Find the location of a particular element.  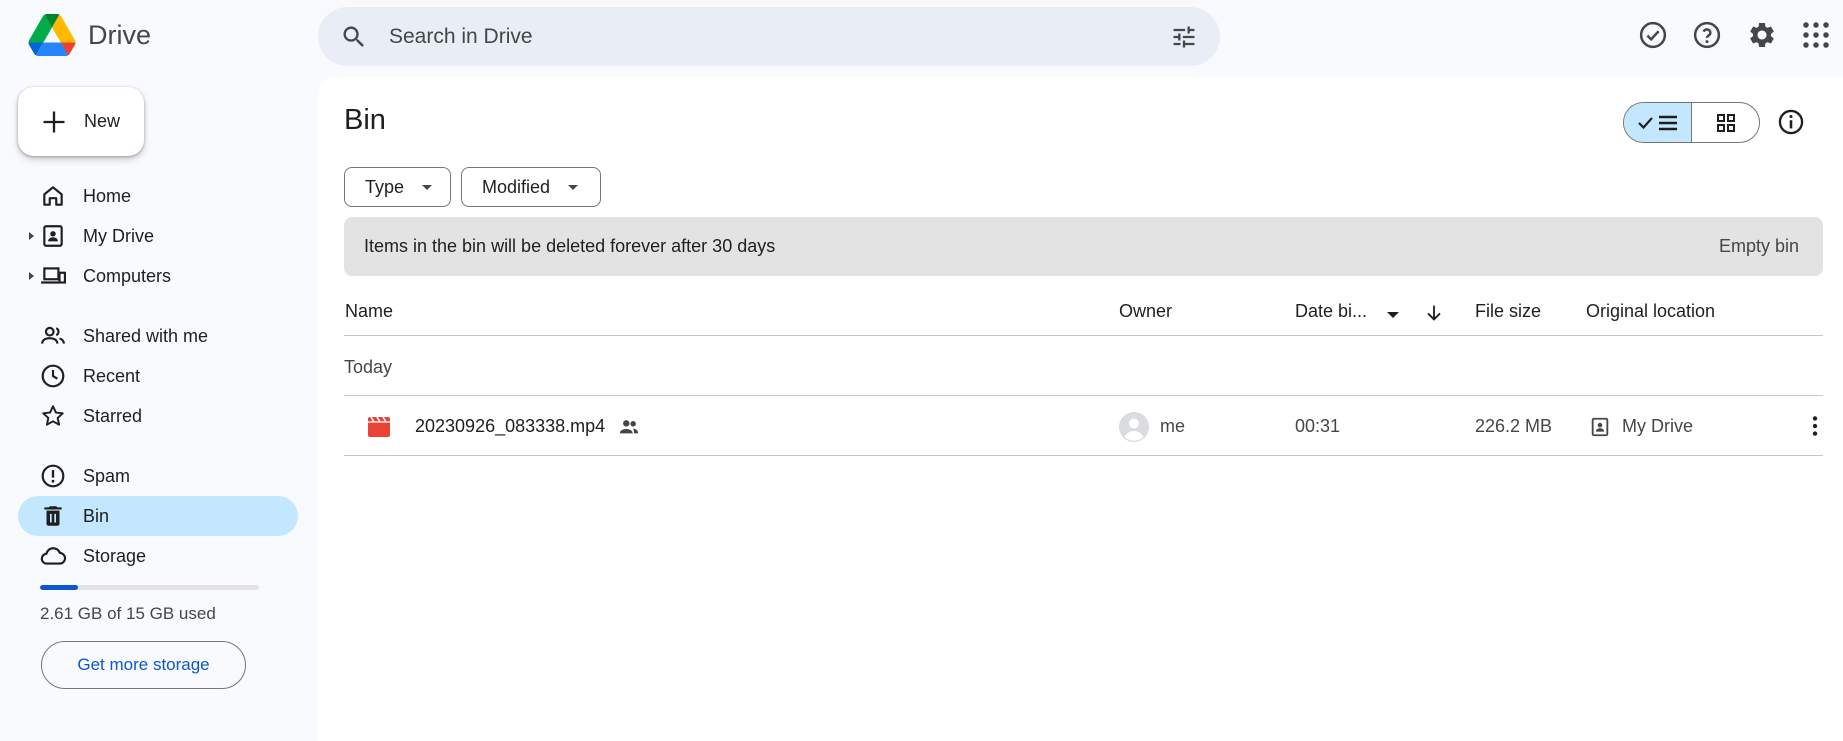

app-name: Drive is located at coordinates (120, 34).